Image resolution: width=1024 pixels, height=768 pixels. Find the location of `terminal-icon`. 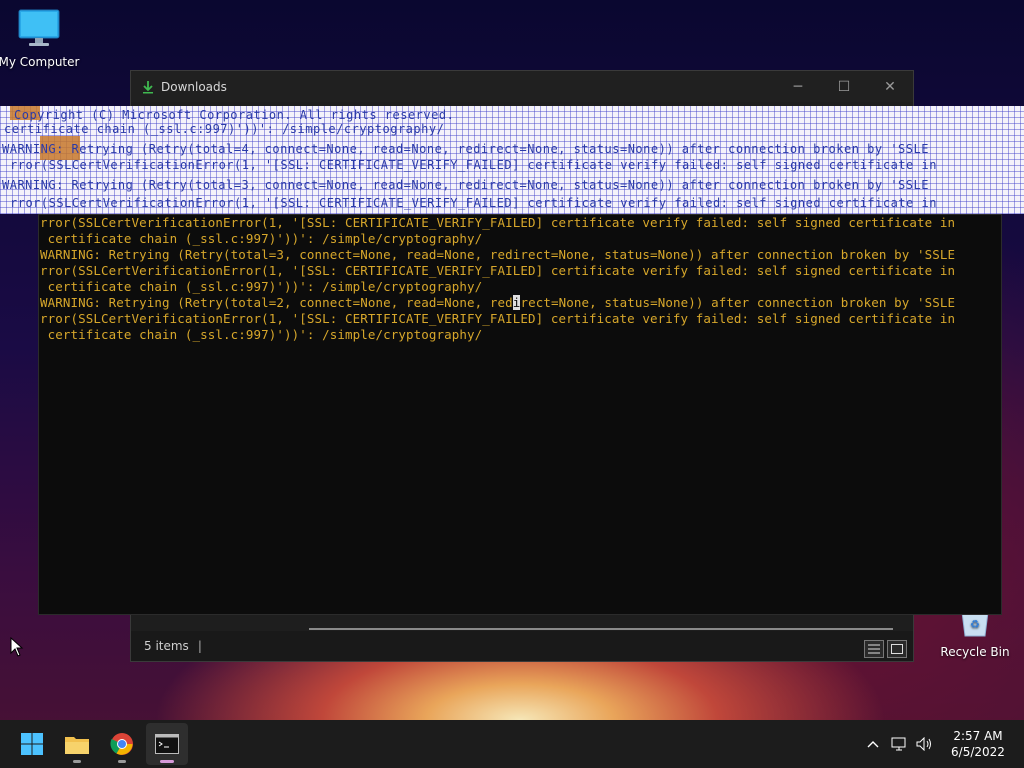

terminal-icon is located at coordinates (167, 744).